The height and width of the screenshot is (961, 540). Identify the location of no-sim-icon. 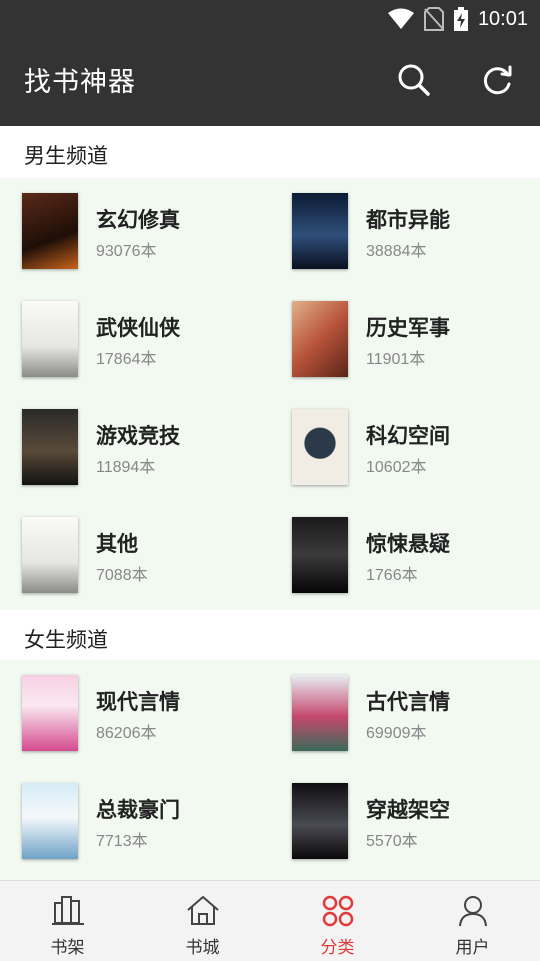
(433, 19).